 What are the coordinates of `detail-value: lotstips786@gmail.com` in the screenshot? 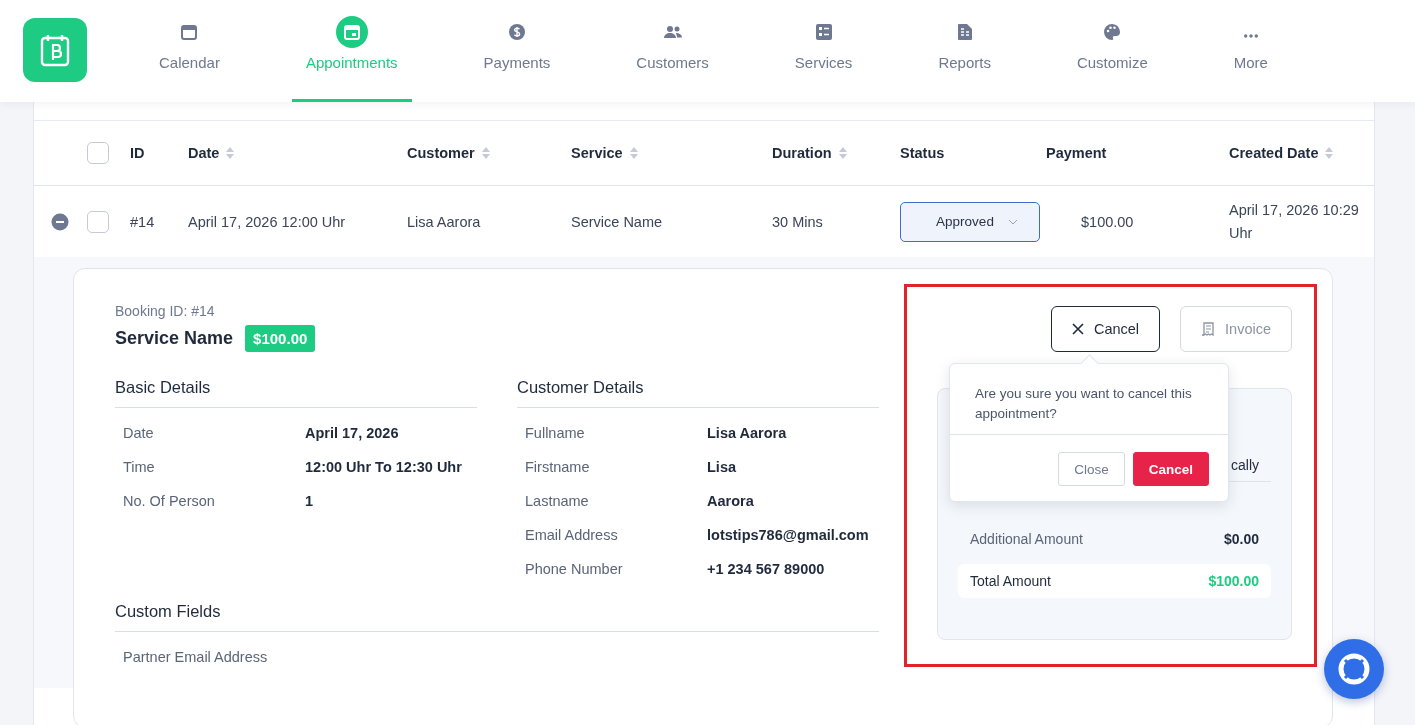 It's located at (788, 535).